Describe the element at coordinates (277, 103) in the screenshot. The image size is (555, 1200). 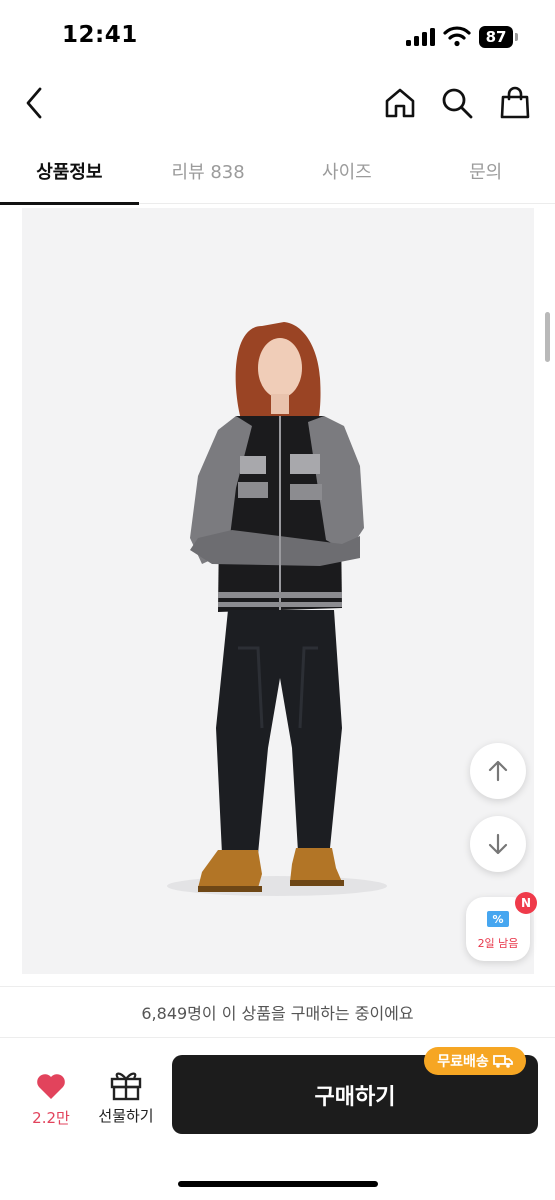
I see `nav-header` at that location.